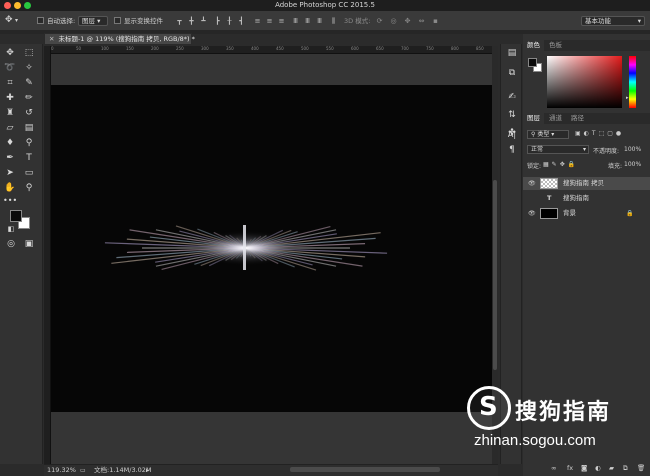 The image size is (650, 476). I want to click on foreground-color-swatch, so click(16, 216).